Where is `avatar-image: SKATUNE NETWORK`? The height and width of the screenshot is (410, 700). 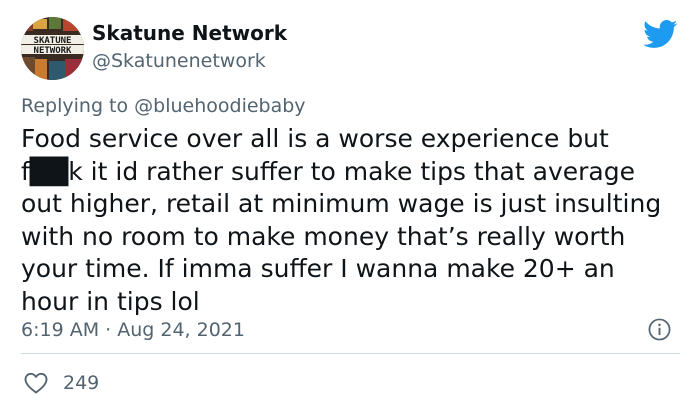 avatar-image: SKATUNE NETWORK is located at coordinates (52, 48).